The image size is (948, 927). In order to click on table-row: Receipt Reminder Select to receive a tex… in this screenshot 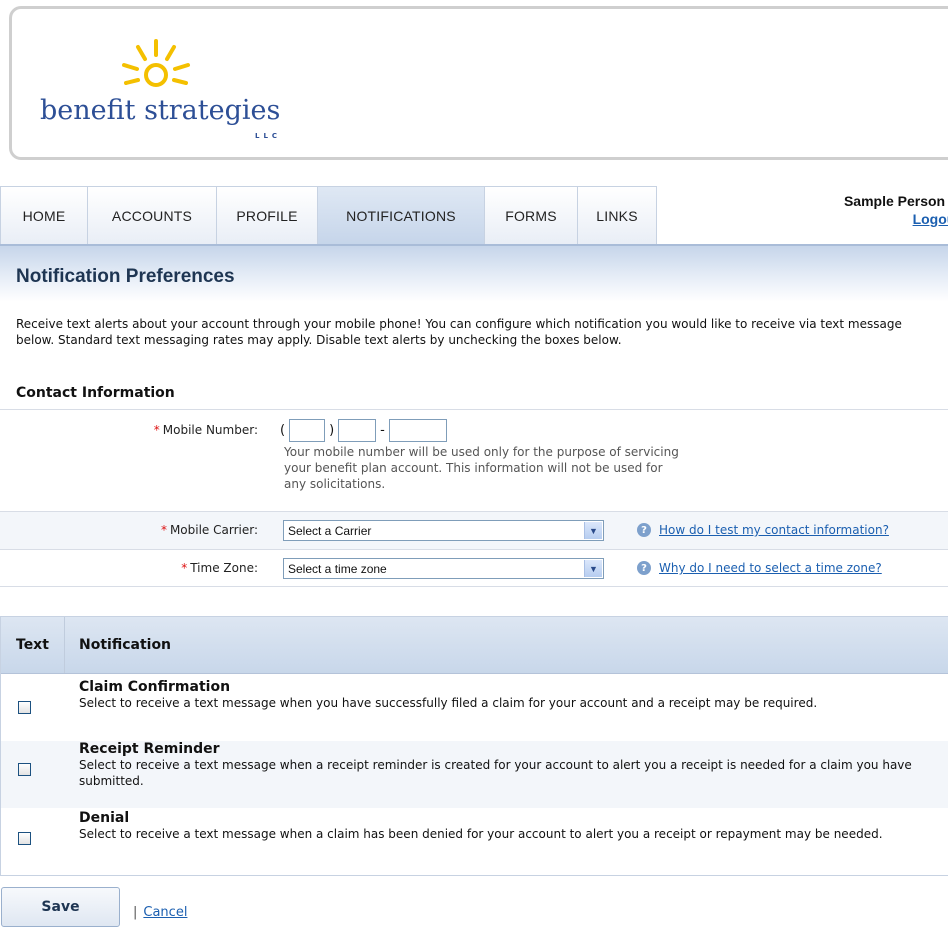, I will do `click(474, 774)`.